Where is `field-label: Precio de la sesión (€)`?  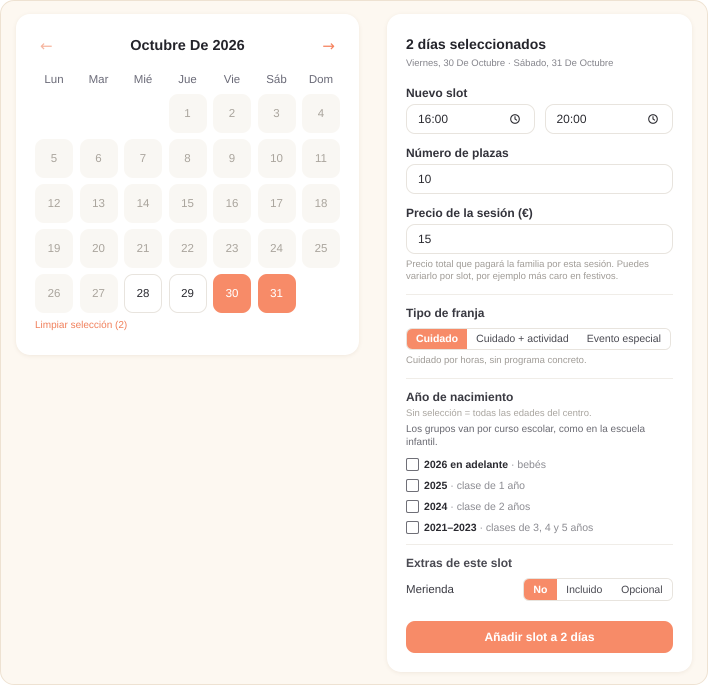
field-label: Precio de la sesión (€) is located at coordinates (470, 213).